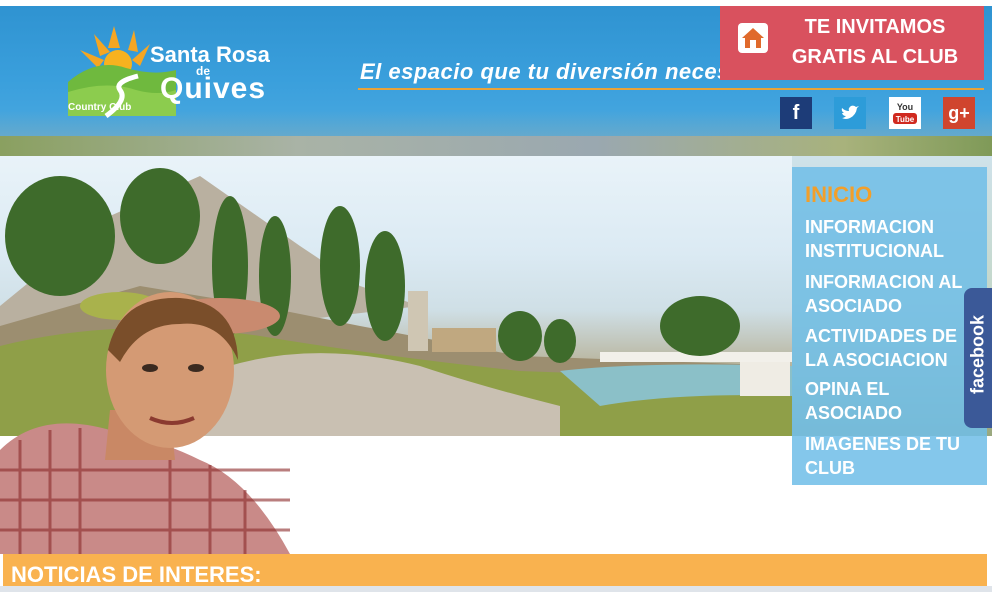  What do you see at coordinates (895, 456) in the screenshot?
I see `nav-item-imagenes: IMAGENES DE TU CLUB` at bounding box center [895, 456].